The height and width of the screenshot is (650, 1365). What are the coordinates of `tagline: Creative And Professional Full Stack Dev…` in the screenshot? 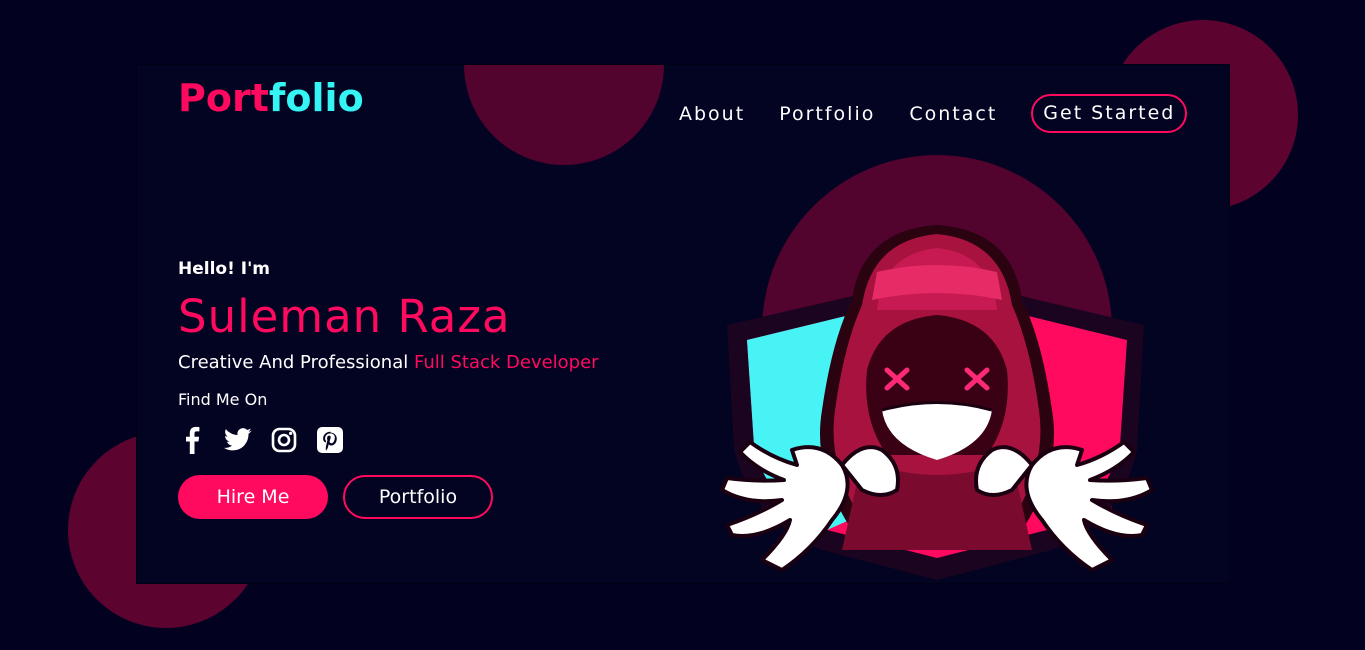 It's located at (438, 363).